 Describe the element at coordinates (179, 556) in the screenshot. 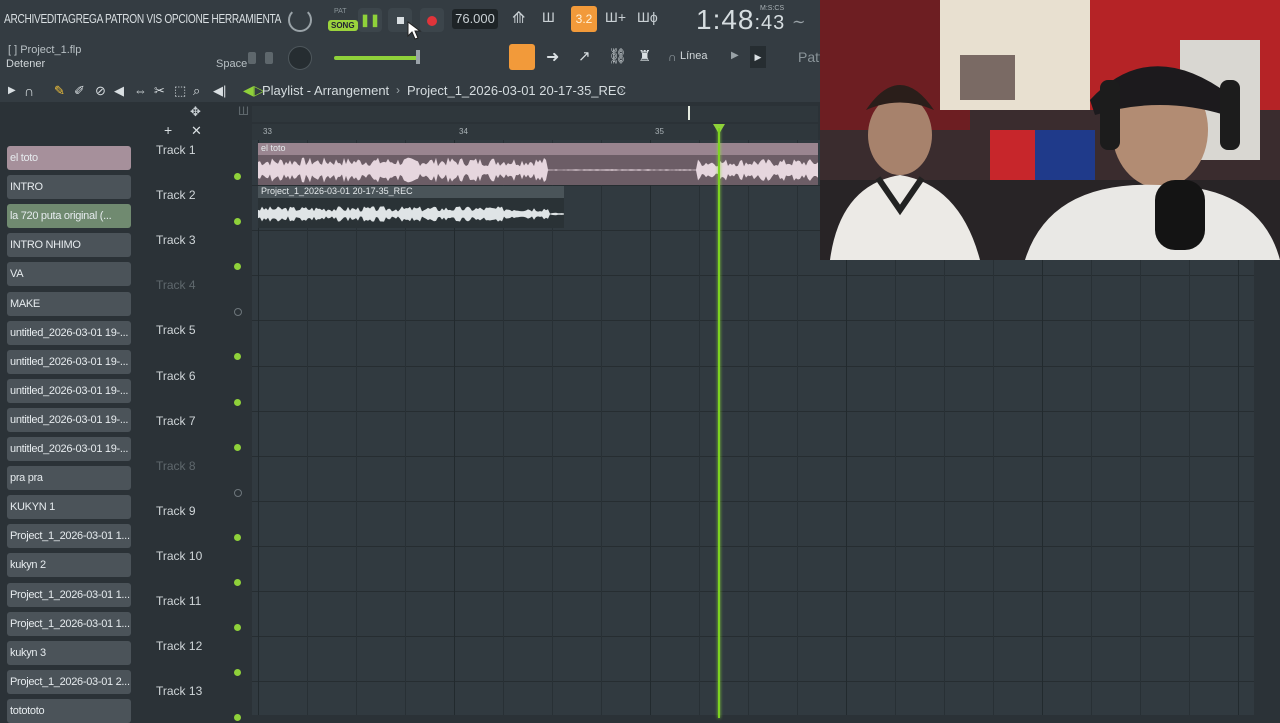

I see `track-label: Track 10` at that location.